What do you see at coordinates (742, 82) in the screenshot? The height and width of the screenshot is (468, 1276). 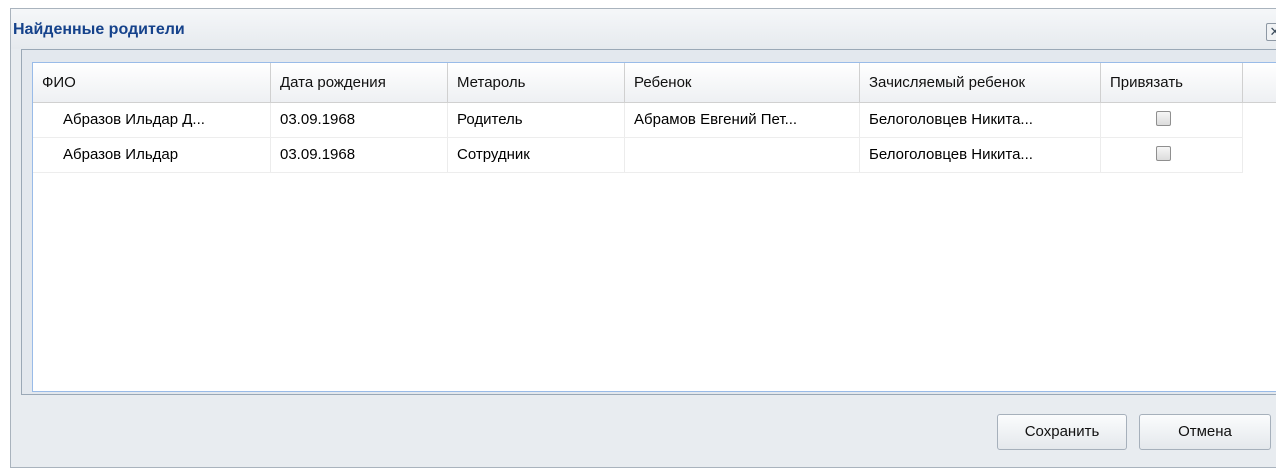 I see `column-header-child: Ребенок` at bounding box center [742, 82].